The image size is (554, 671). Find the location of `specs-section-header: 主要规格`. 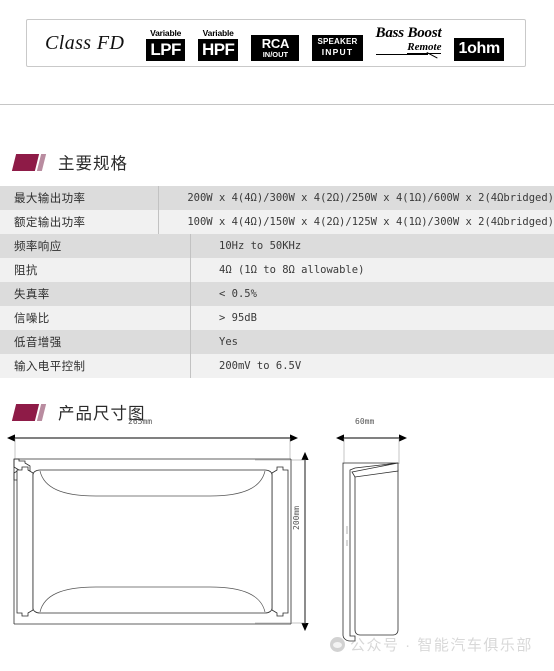

specs-section-header: 主要规格 is located at coordinates (69, 162).